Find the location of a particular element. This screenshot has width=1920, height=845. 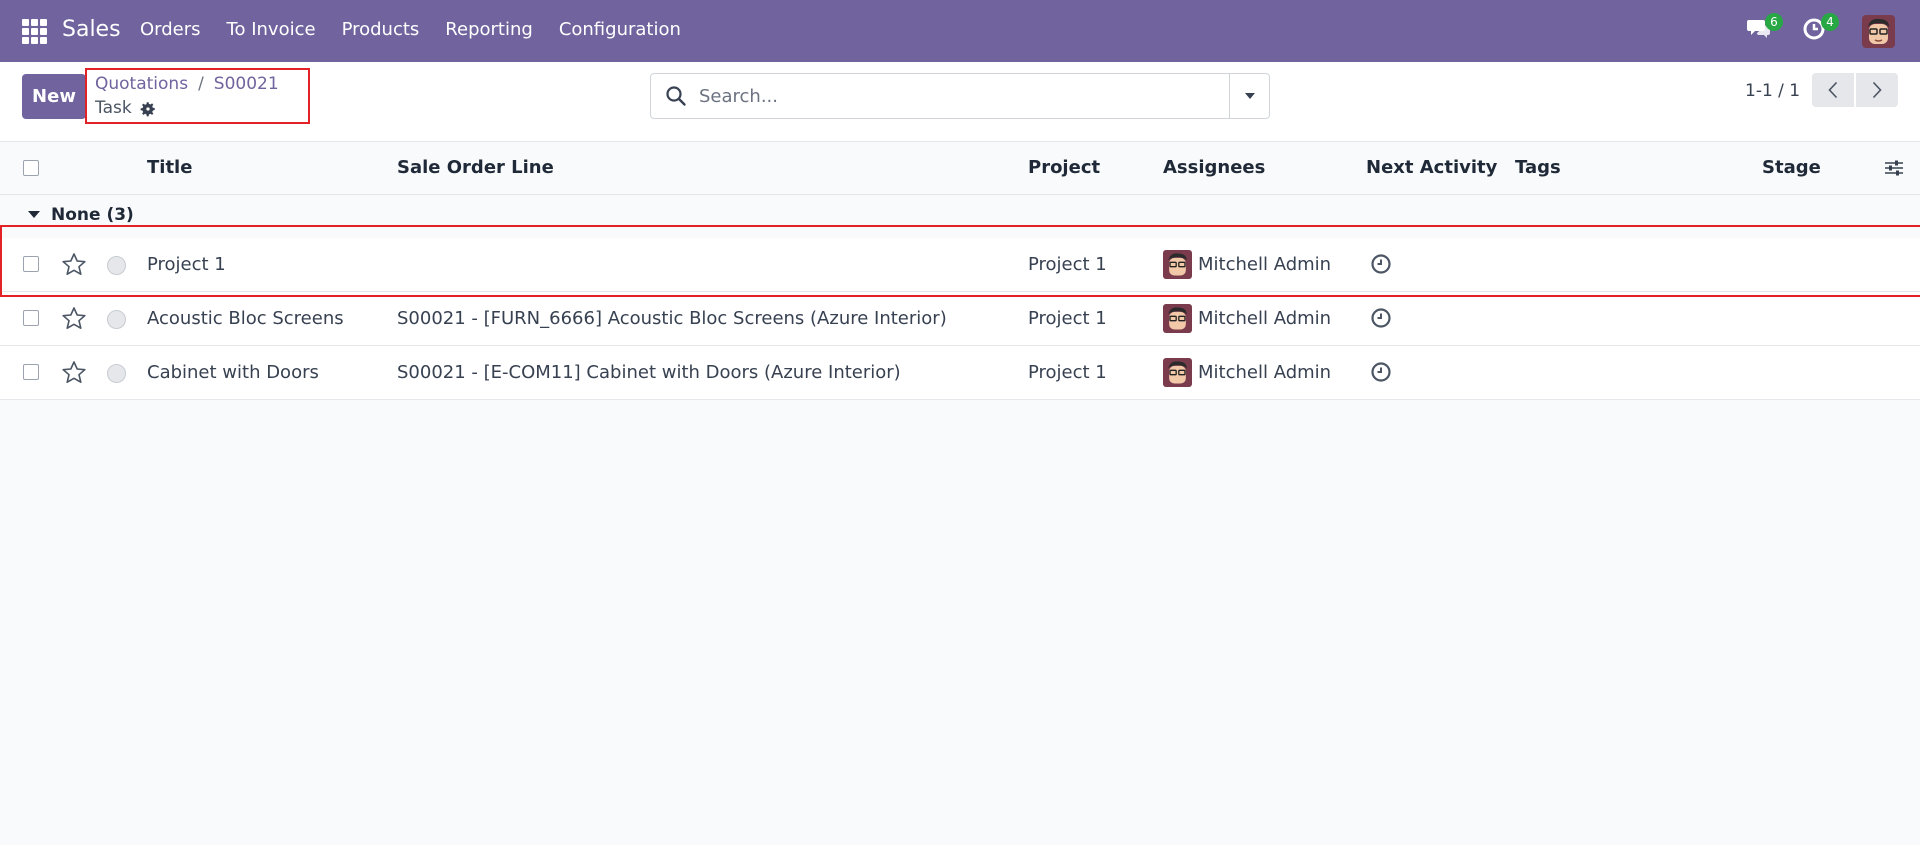

column-sale-order-line: Sale Order Line is located at coordinates (475, 167).